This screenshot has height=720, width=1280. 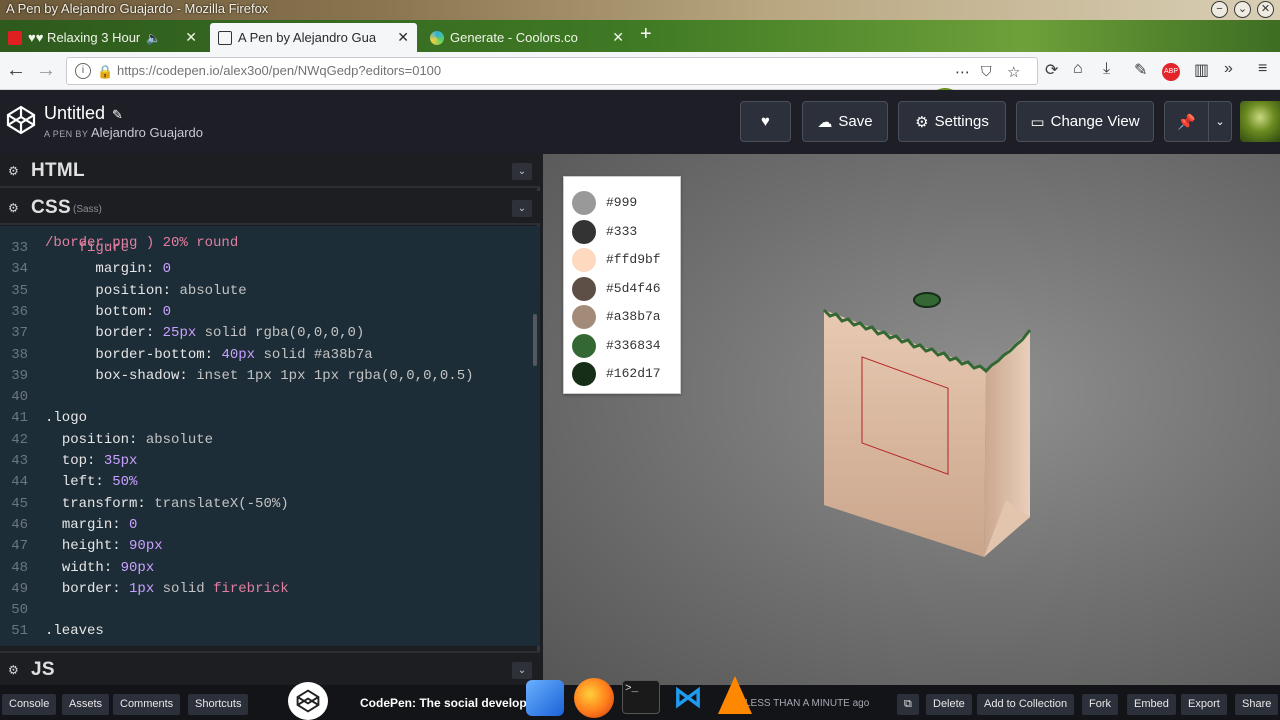 I want to click on menu-icon: ≡, so click(x=1262, y=69).